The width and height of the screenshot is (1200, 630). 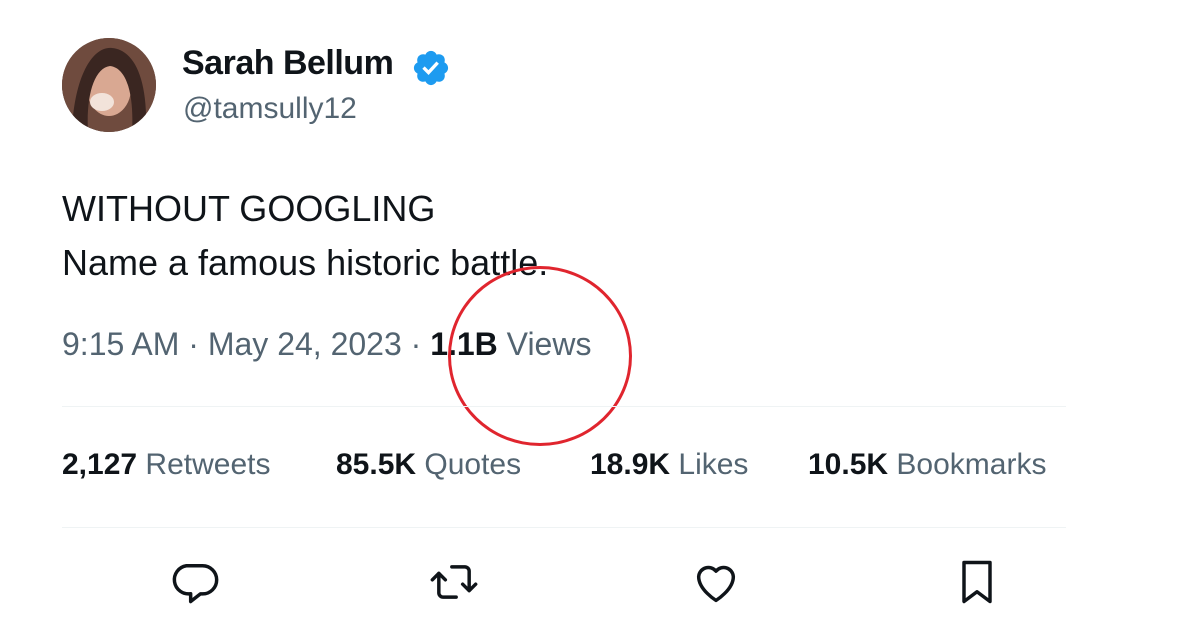 What do you see at coordinates (540, 356) in the screenshot?
I see `annotation-circle` at bounding box center [540, 356].